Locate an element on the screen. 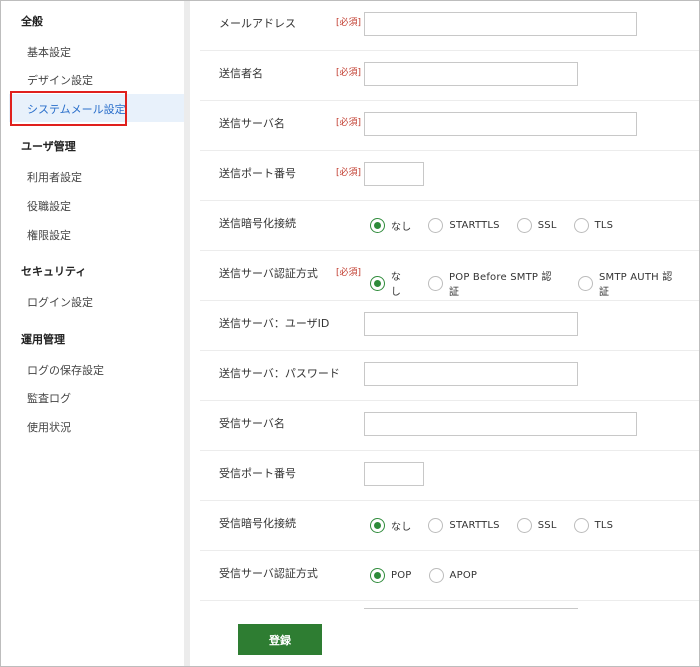 This screenshot has width=700, height=667. sidebar-section-operations: 運用管理 is located at coordinates (43, 339).